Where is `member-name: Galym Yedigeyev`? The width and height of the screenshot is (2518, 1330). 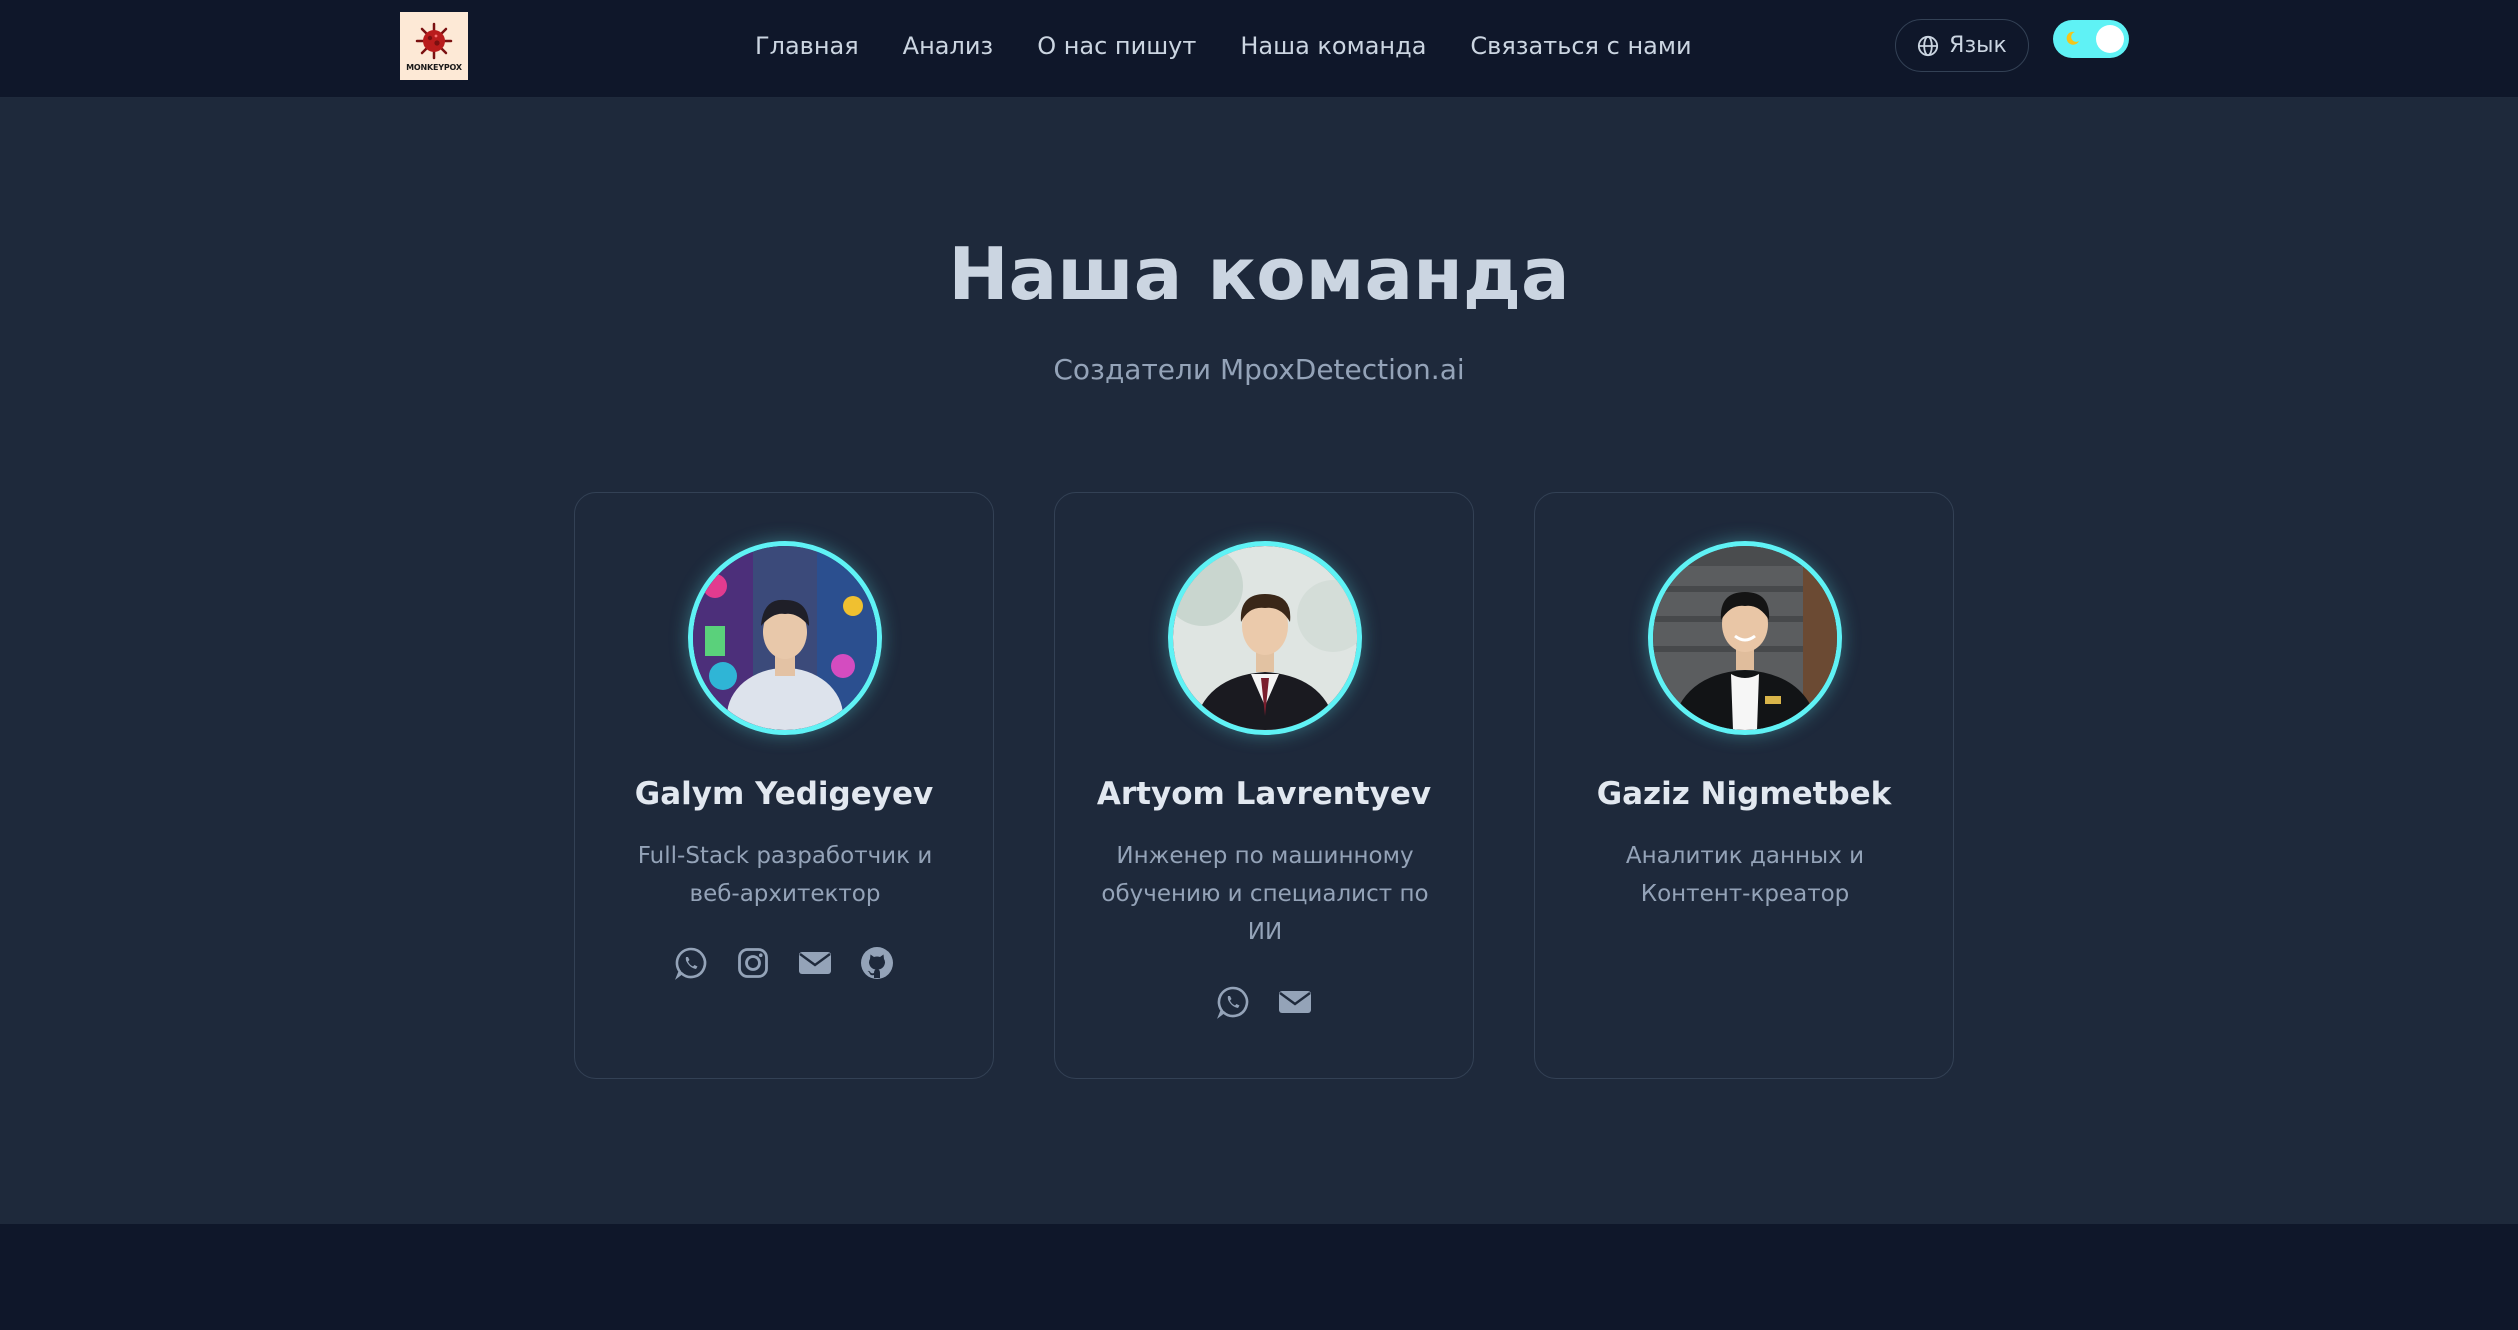 member-name: Galym Yedigeyev is located at coordinates (784, 794).